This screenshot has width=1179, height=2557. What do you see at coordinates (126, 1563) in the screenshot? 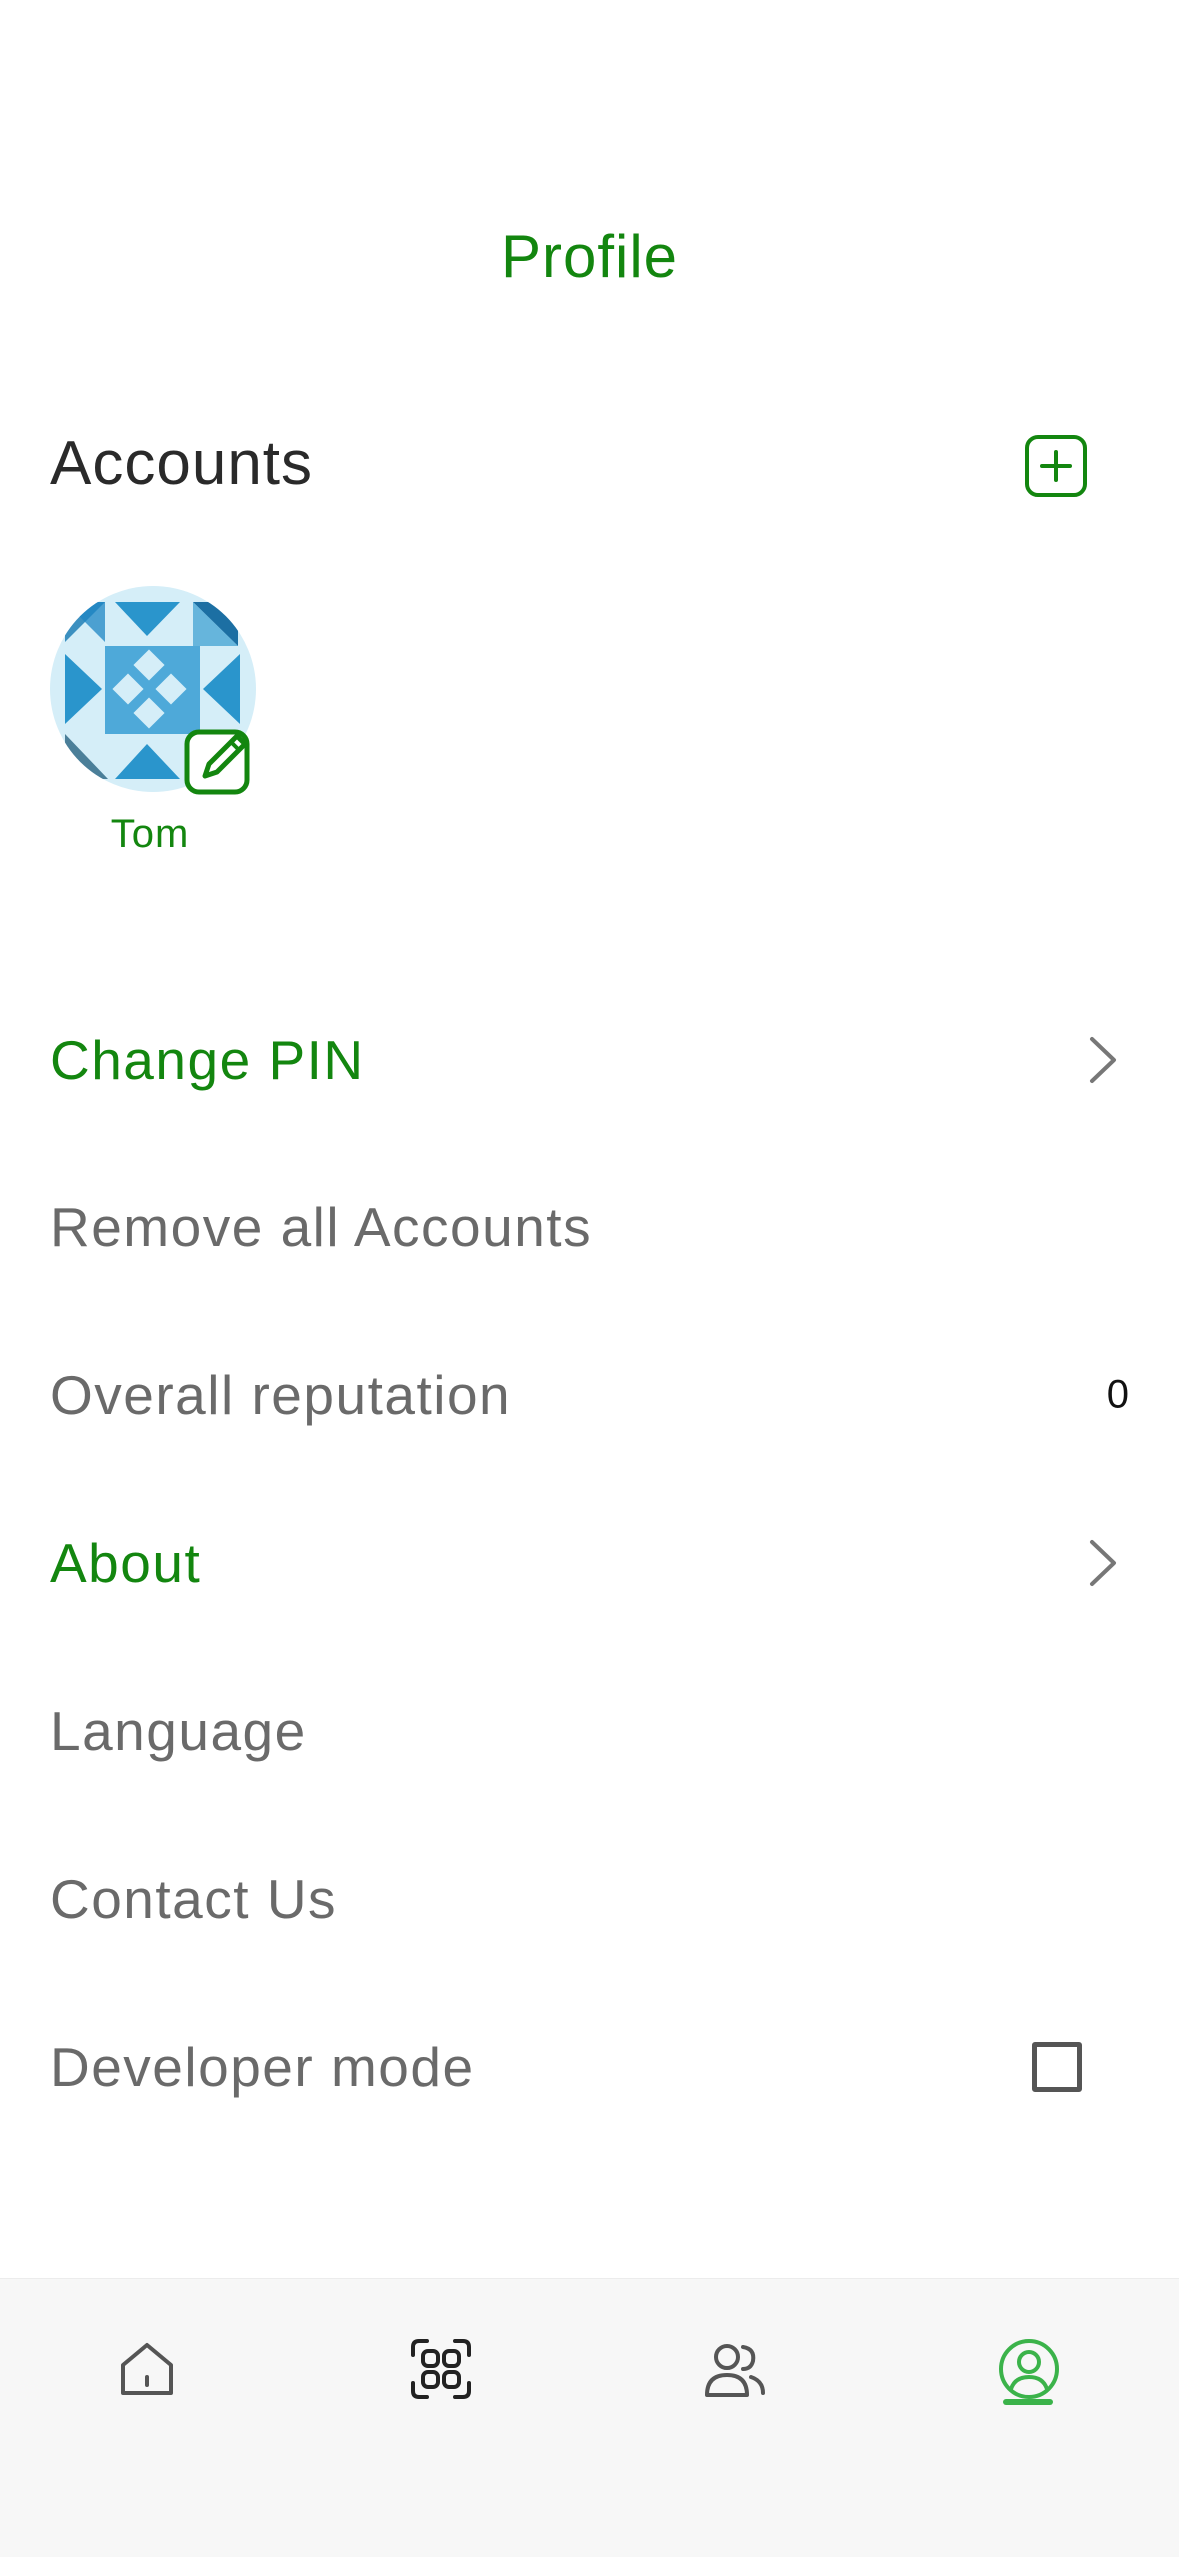
I see `menu-label: About` at bounding box center [126, 1563].